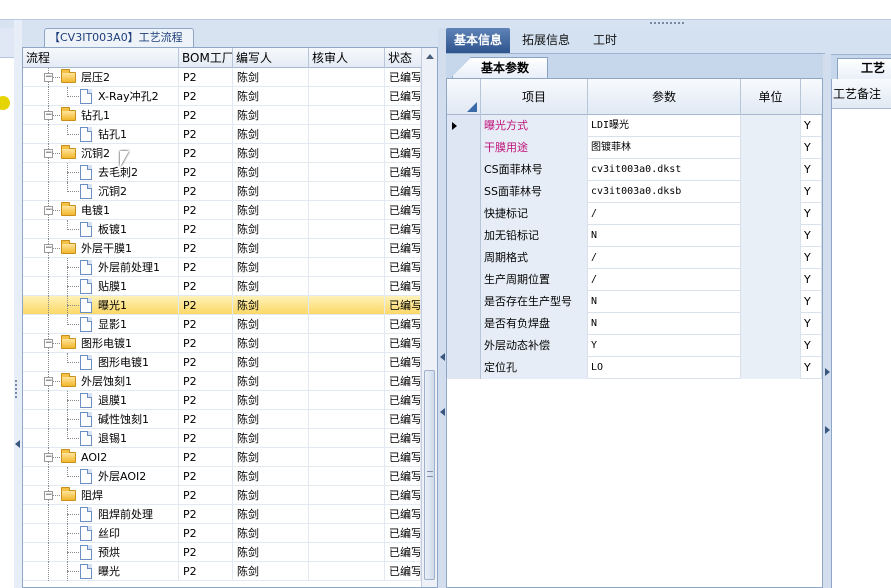 The height and width of the screenshot is (588, 891). I want to click on select-all-icon, so click(472, 107).